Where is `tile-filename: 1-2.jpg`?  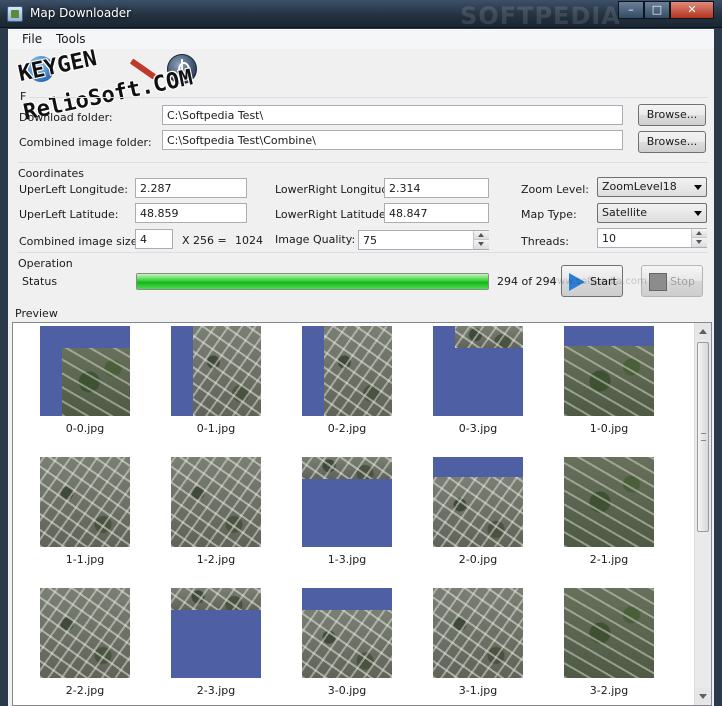 tile-filename: 1-2.jpg is located at coordinates (216, 559).